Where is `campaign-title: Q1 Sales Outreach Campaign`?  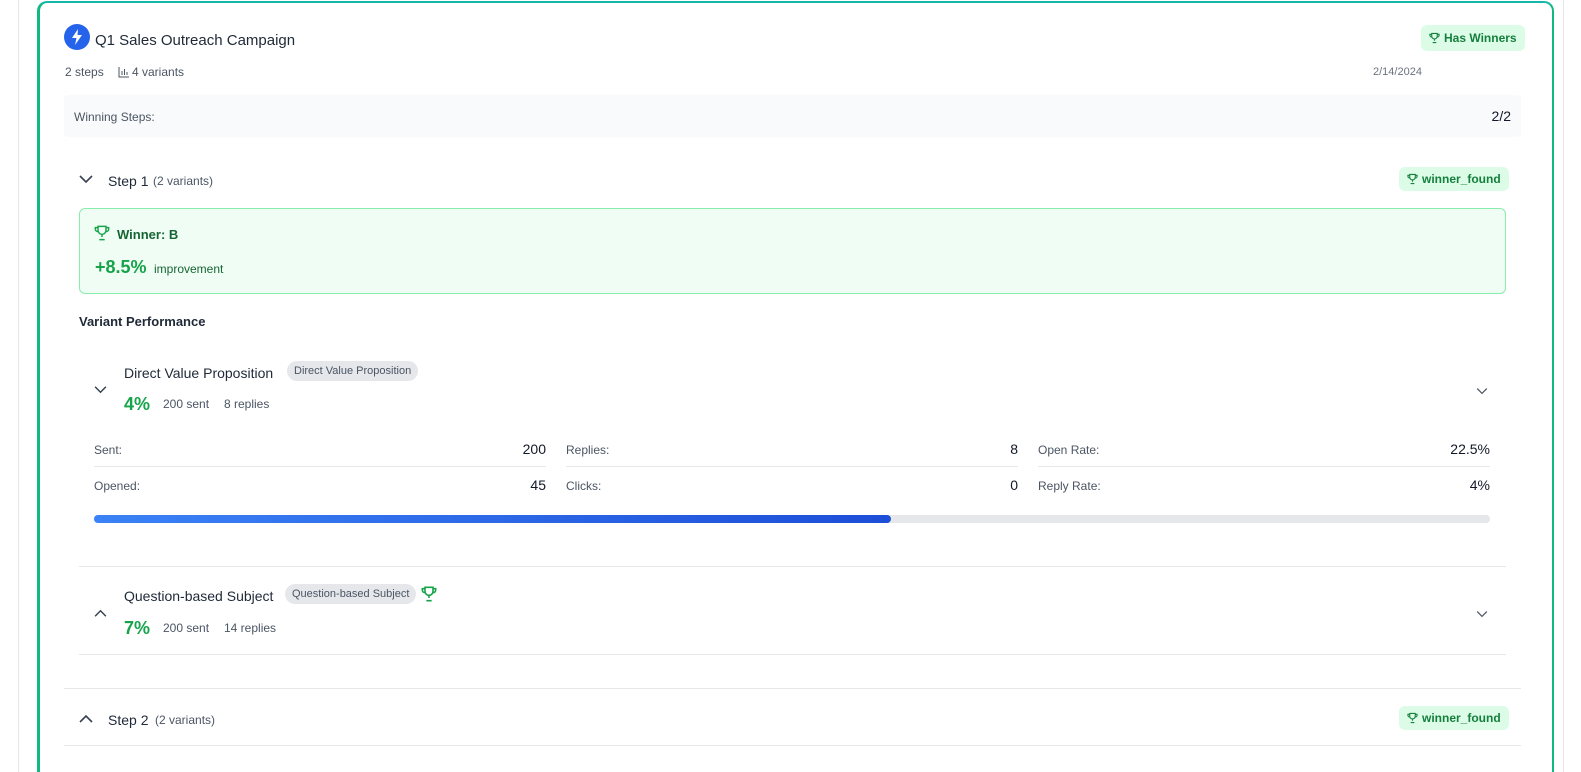
campaign-title: Q1 Sales Outreach Campaign is located at coordinates (195, 40).